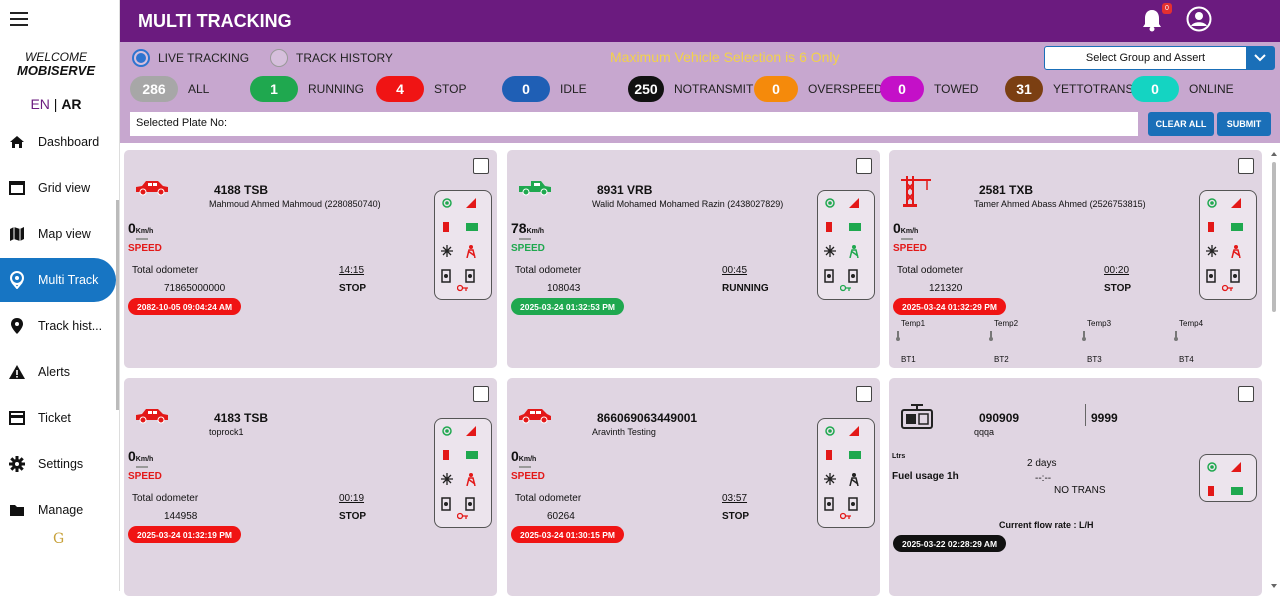 This screenshot has height=596, width=1280. I want to click on stat-label: STOP, so click(450, 89).